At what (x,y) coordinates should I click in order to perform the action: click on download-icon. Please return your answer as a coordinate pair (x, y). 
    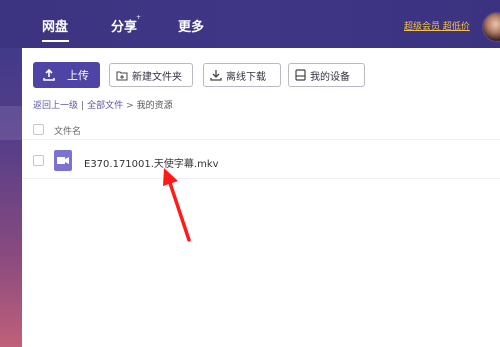
    Looking at the image, I should click on (216, 75).